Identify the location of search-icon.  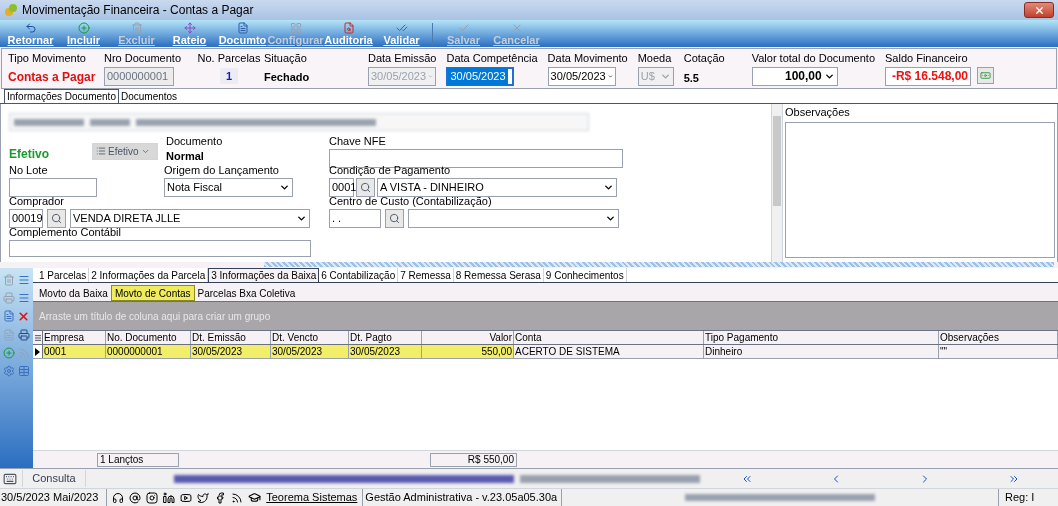
(365, 187).